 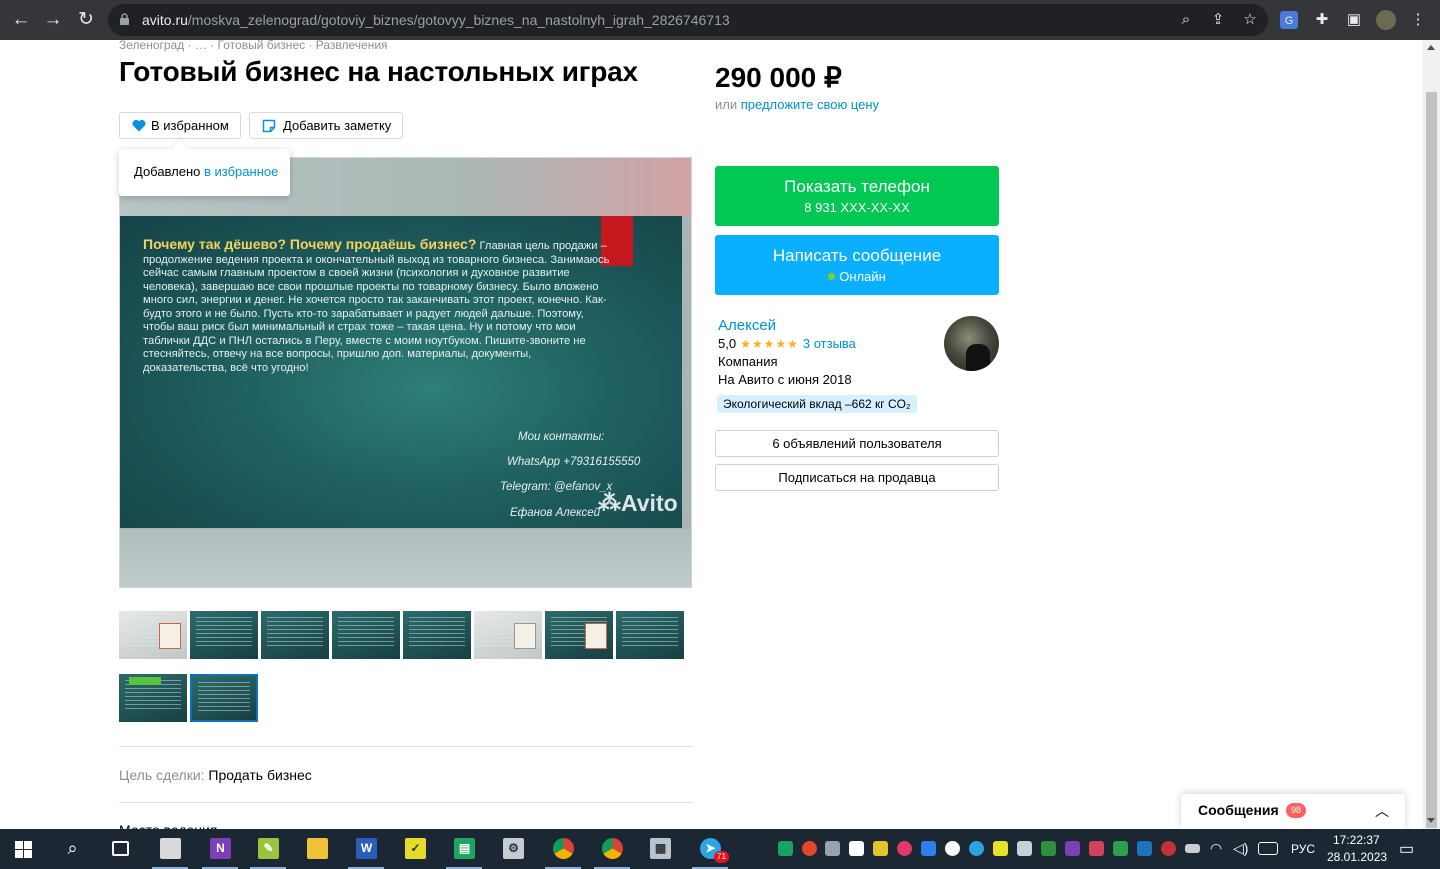 What do you see at coordinates (1218, 20) in the screenshot?
I see `share-icon: ⇪` at bounding box center [1218, 20].